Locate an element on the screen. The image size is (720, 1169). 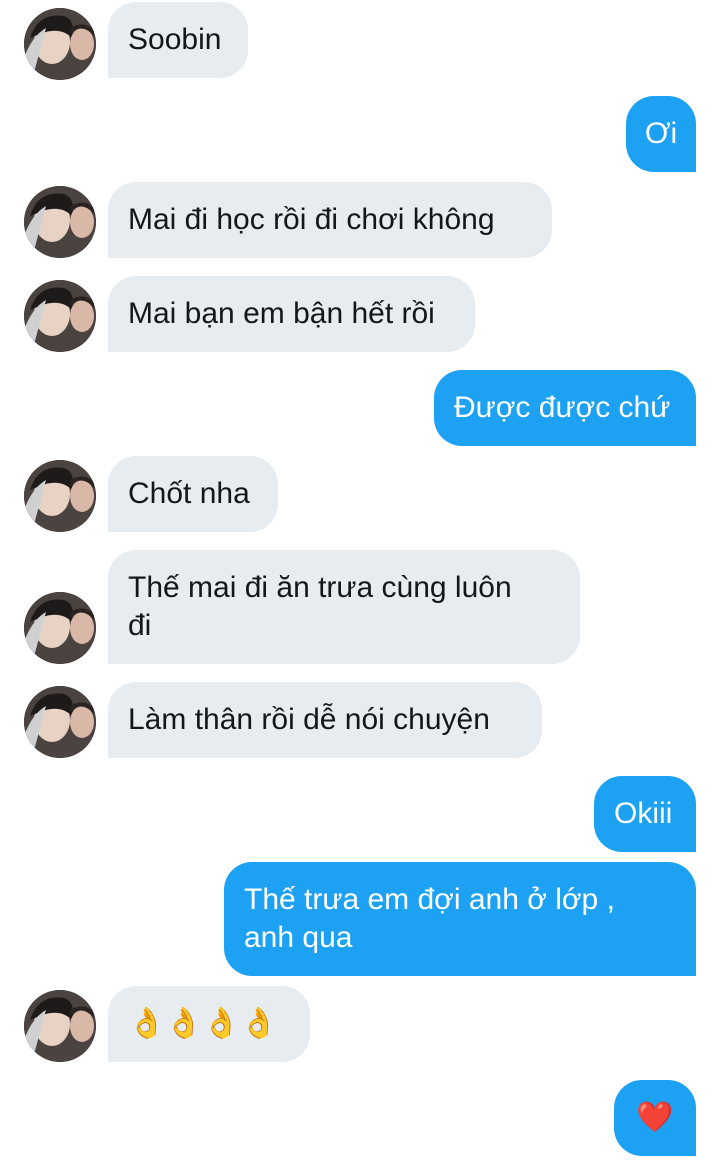
message-text: Ơi is located at coordinates (661, 133).